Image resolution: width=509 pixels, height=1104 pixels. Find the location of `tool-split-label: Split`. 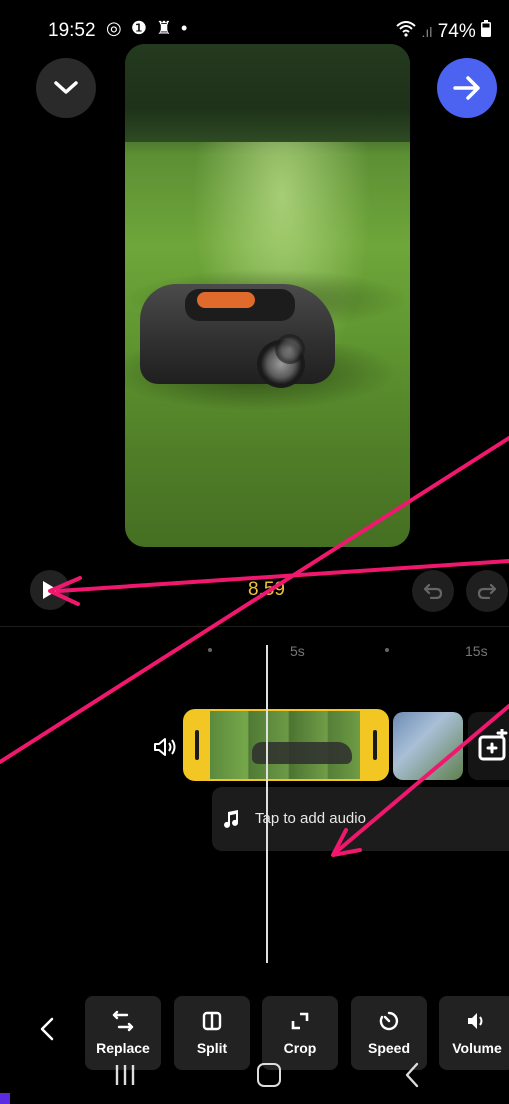

tool-split-label: Split is located at coordinates (212, 1048).